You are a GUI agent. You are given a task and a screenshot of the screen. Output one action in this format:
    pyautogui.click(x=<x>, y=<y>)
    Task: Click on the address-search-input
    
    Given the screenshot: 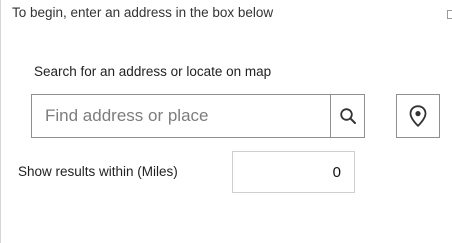 What is the action you would take?
    pyautogui.click(x=181, y=116)
    